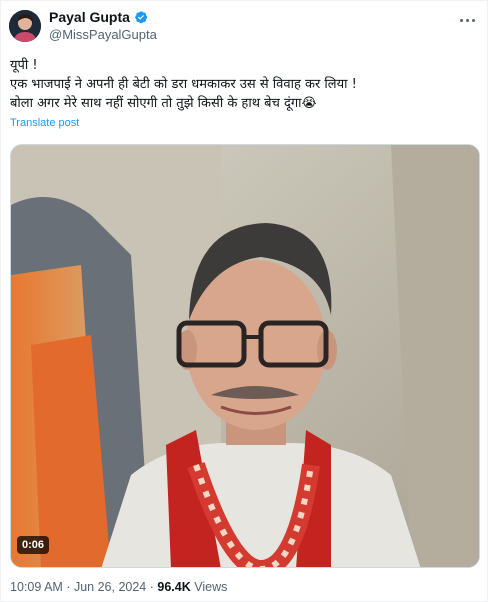 The image size is (488, 602). Describe the element at coordinates (110, 587) in the screenshot. I see `post-date: Jun 26, 2024` at that location.